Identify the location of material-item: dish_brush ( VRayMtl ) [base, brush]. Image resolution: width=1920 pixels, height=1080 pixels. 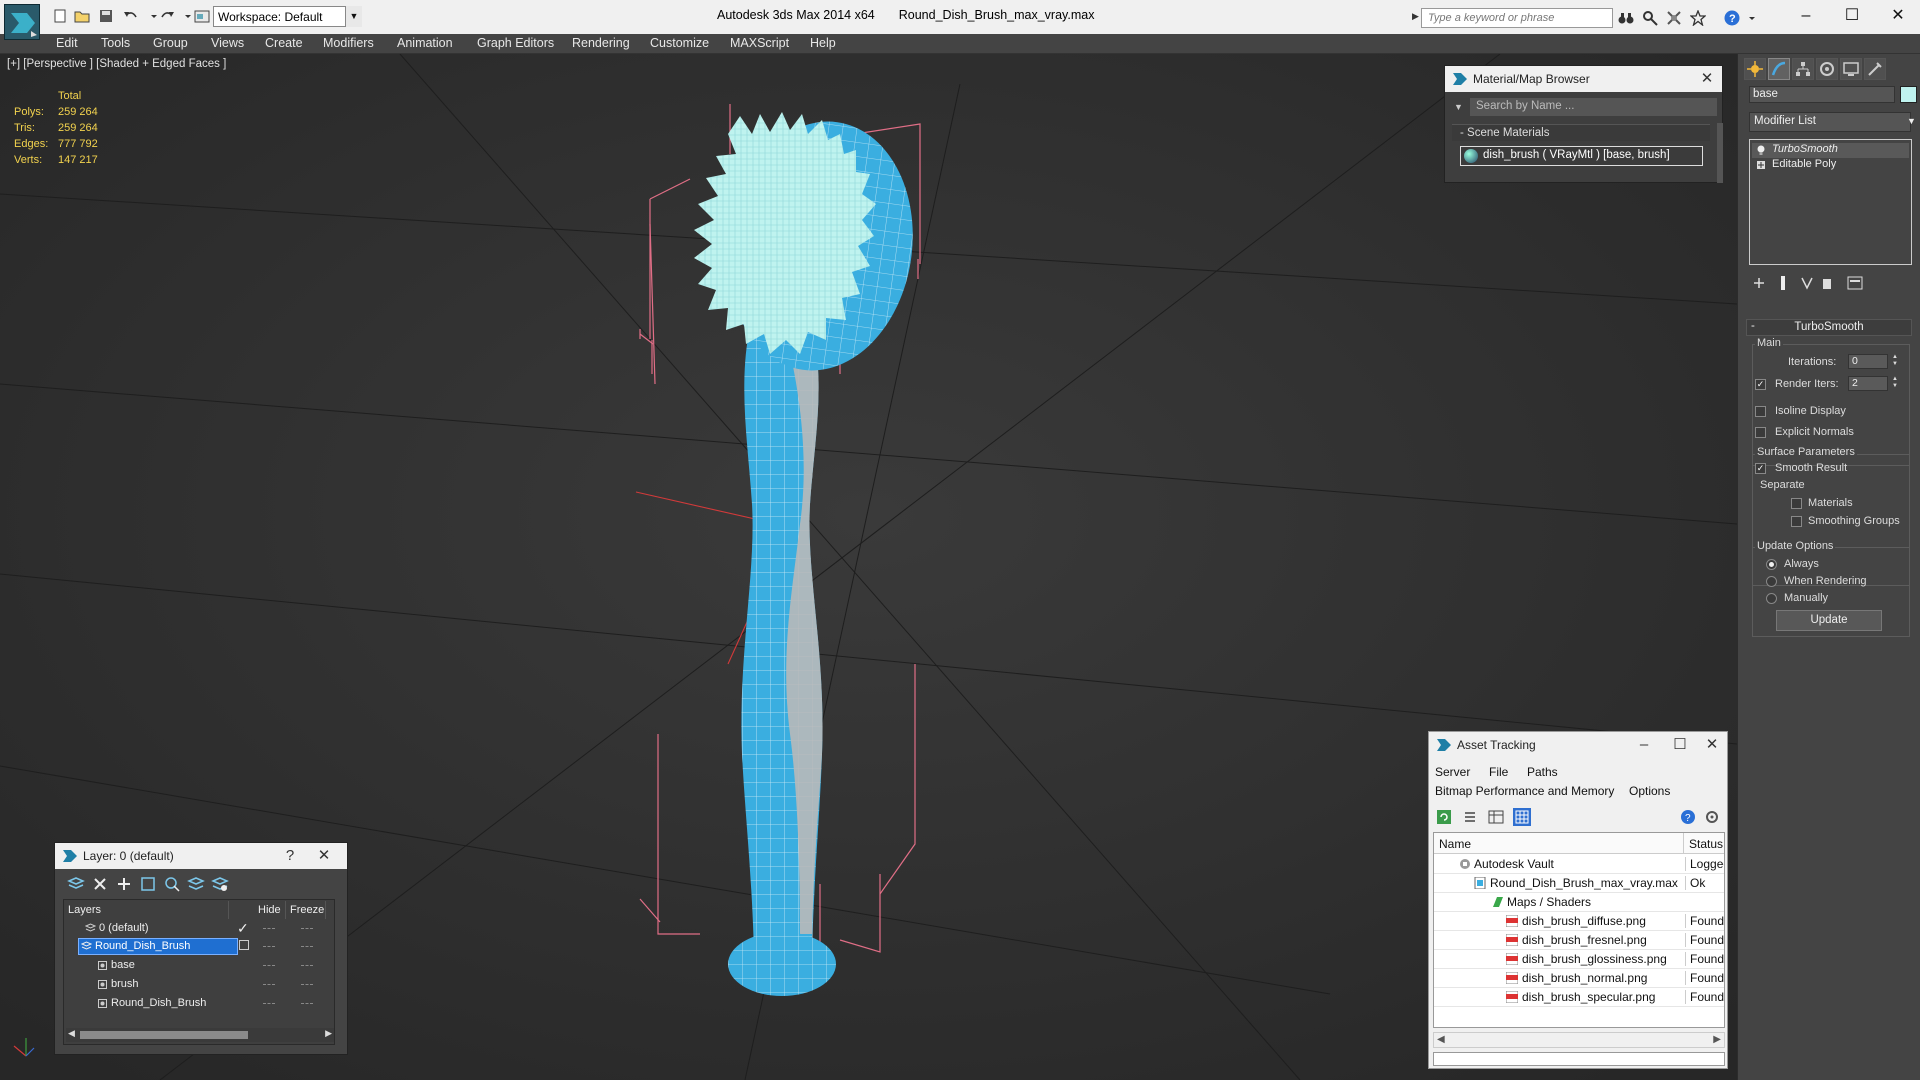
(1581, 156).